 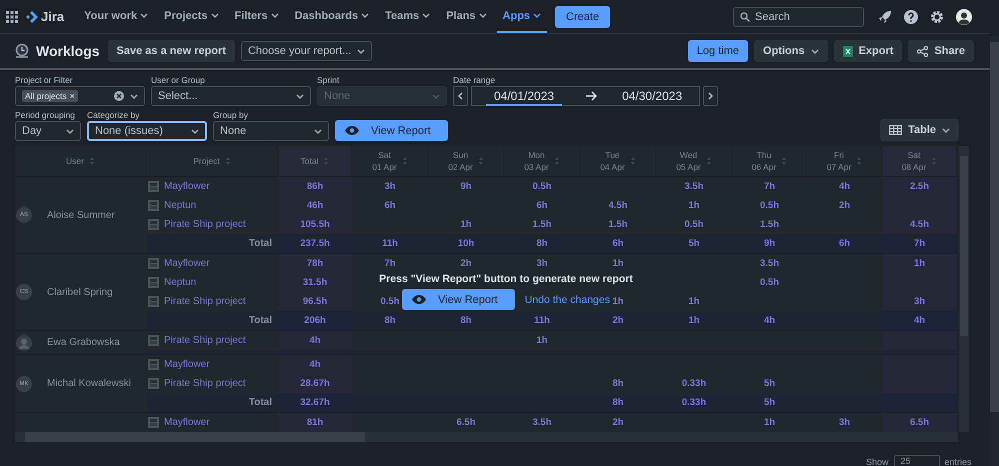 What do you see at coordinates (390, 263) in the screenshot?
I see `hours-value: 7h` at bounding box center [390, 263].